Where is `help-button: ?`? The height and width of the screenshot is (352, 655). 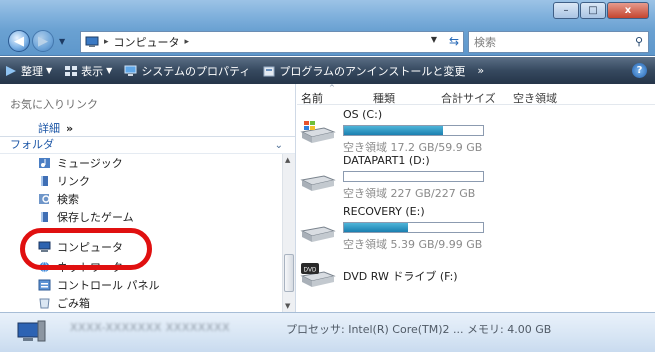
help-button: ? is located at coordinates (639, 70).